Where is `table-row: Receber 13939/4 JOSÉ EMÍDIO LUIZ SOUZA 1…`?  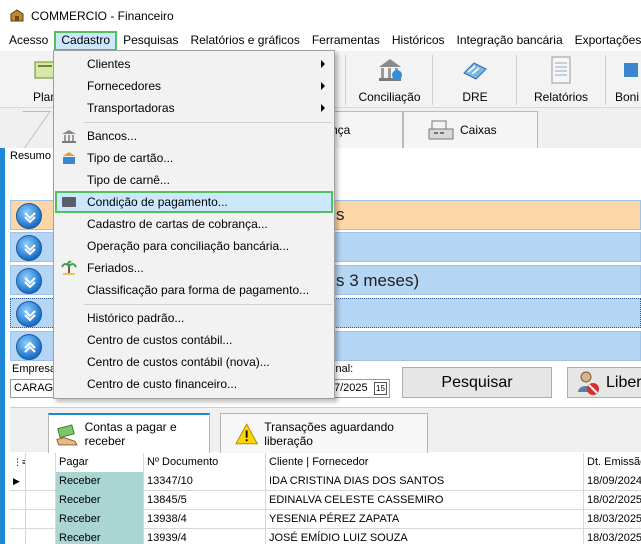 table-row: Receber 13939/4 JOSÉ EMÍDIO LUIZ SOUZA 1… is located at coordinates (325, 536).